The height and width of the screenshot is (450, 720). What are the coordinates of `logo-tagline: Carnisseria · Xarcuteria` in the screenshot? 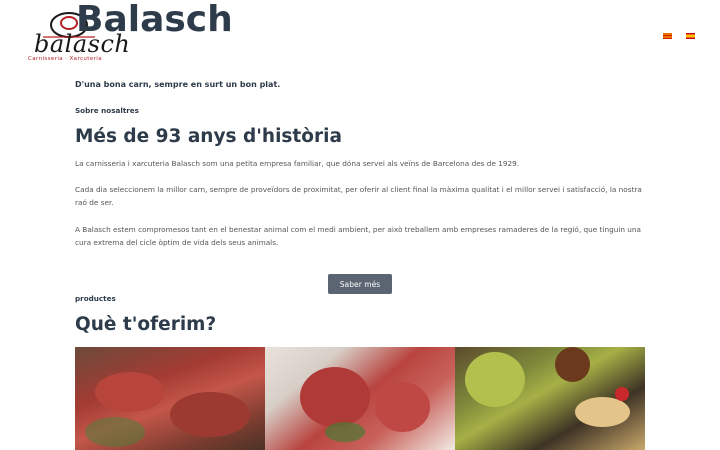 It's located at (65, 59).